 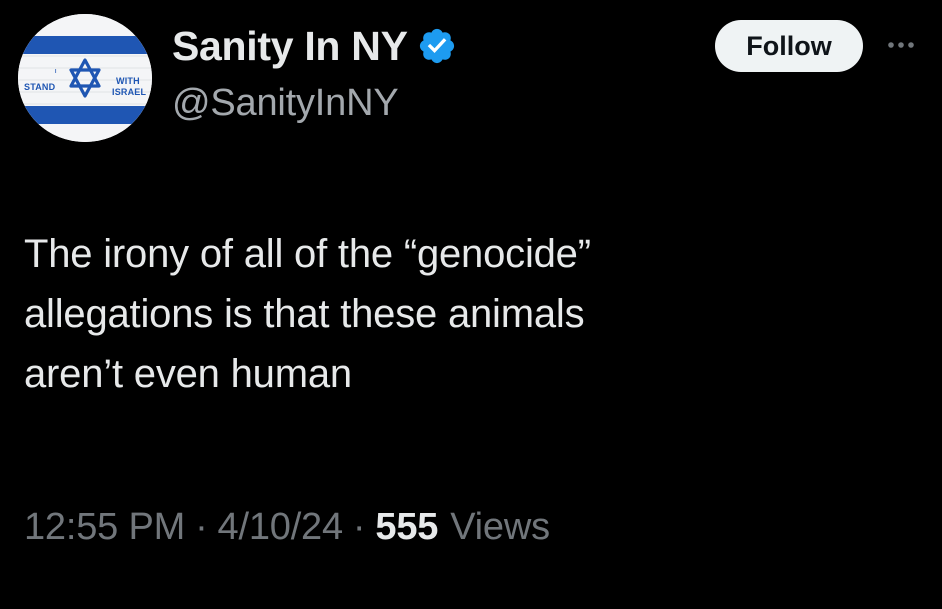 I want to click on author-handle: @SanityInNY, so click(x=285, y=103).